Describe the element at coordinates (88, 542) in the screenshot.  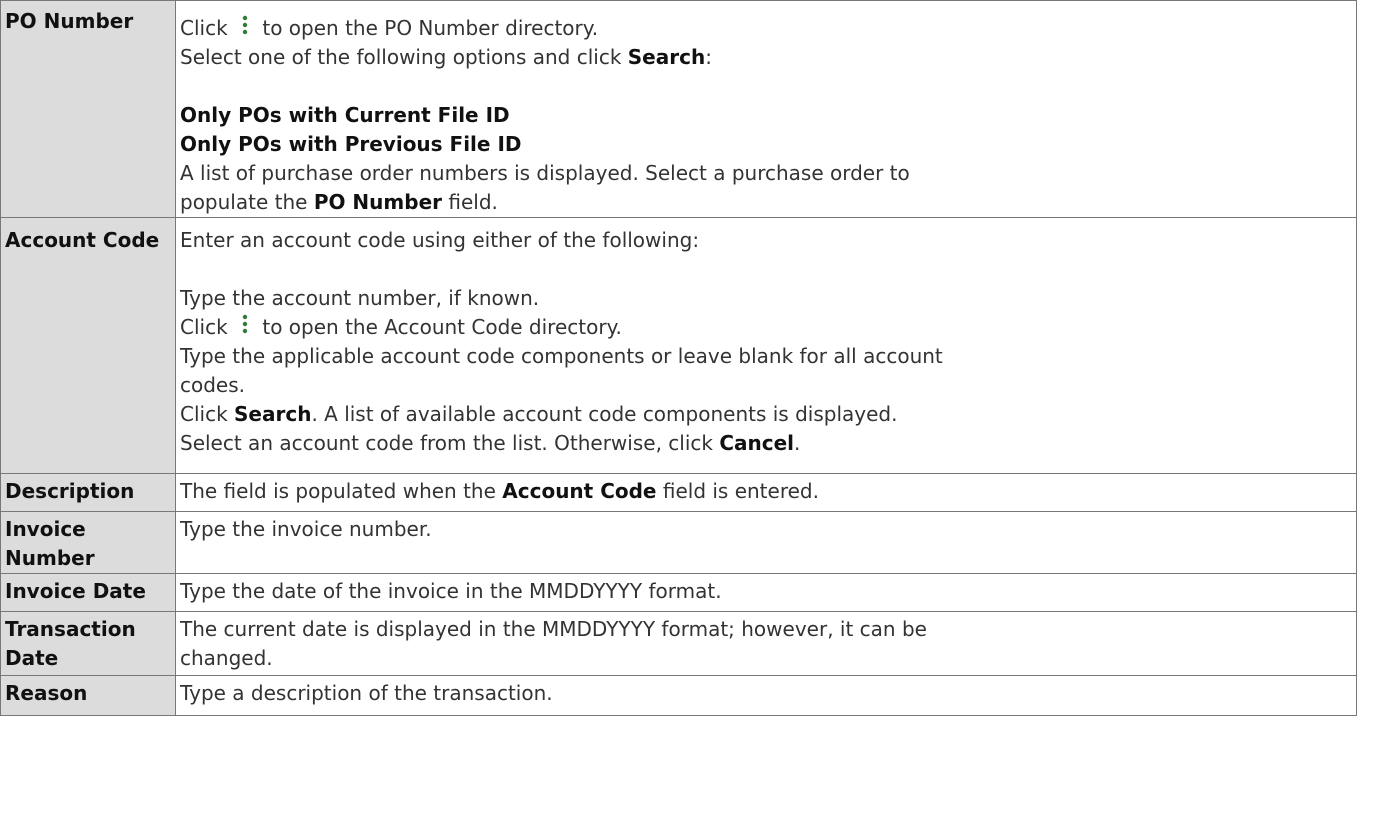
I see `field-label-invoice-number: Invoice Number` at that location.